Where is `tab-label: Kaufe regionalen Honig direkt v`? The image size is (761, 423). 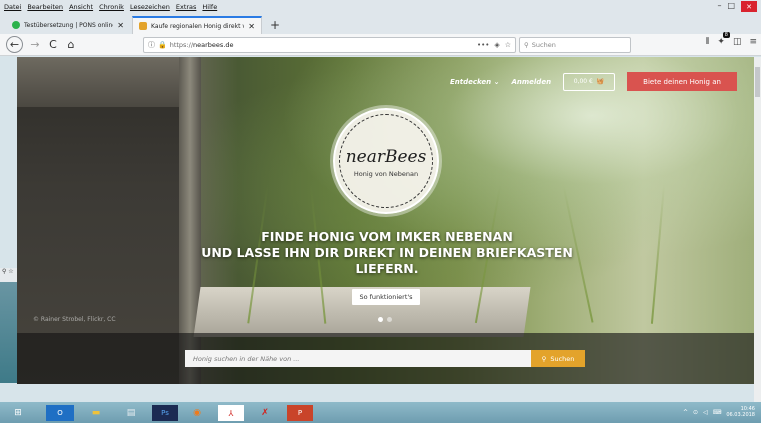 tab-label: Kaufe regionalen Honig direkt v is located at coordinates (198, 26).